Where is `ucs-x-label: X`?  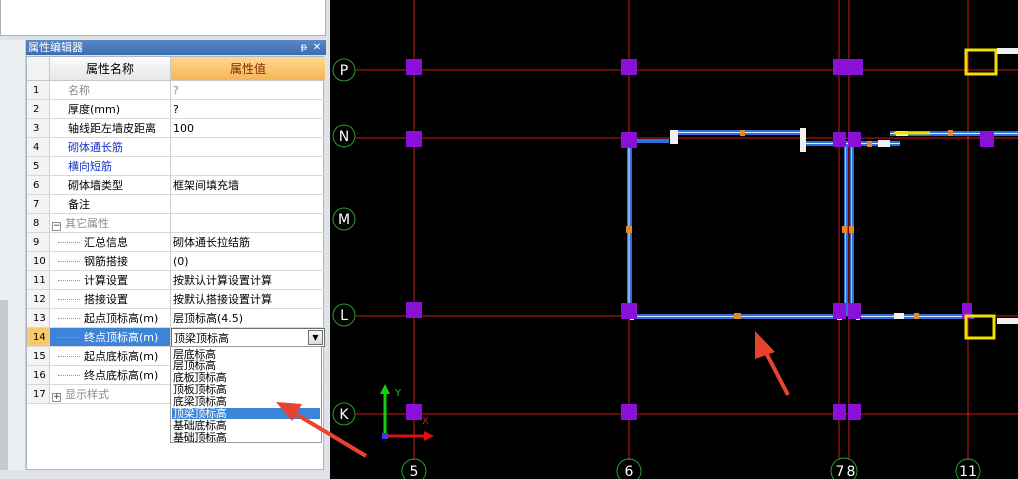 ucs-x-label: X is located at coordinates (425, 421).